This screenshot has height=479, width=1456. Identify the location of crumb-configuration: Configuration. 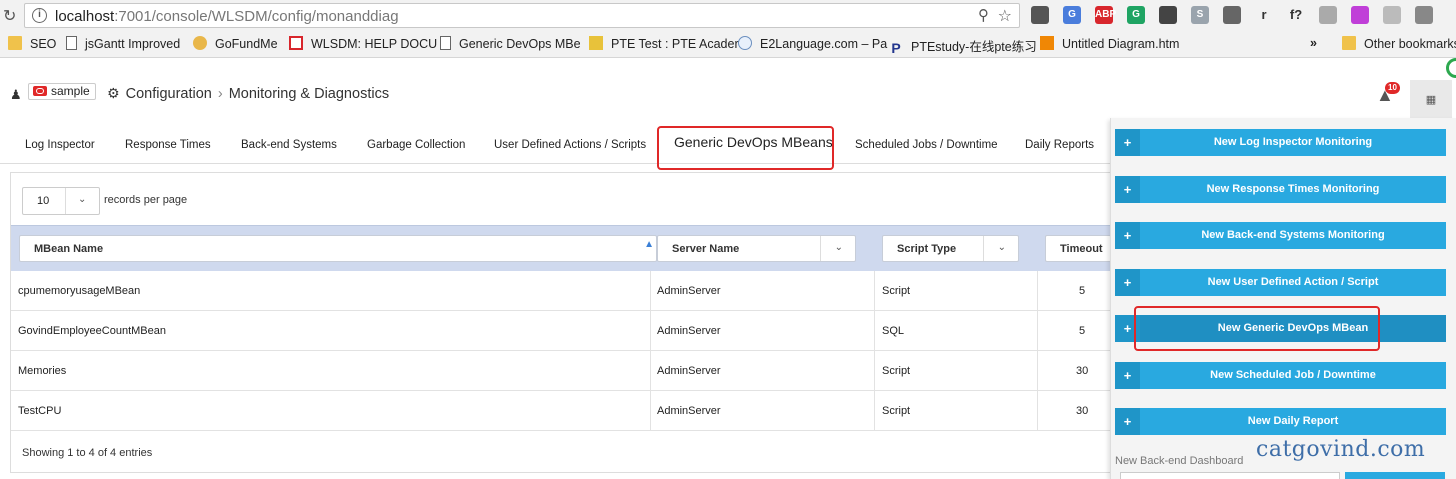
(169, 94).